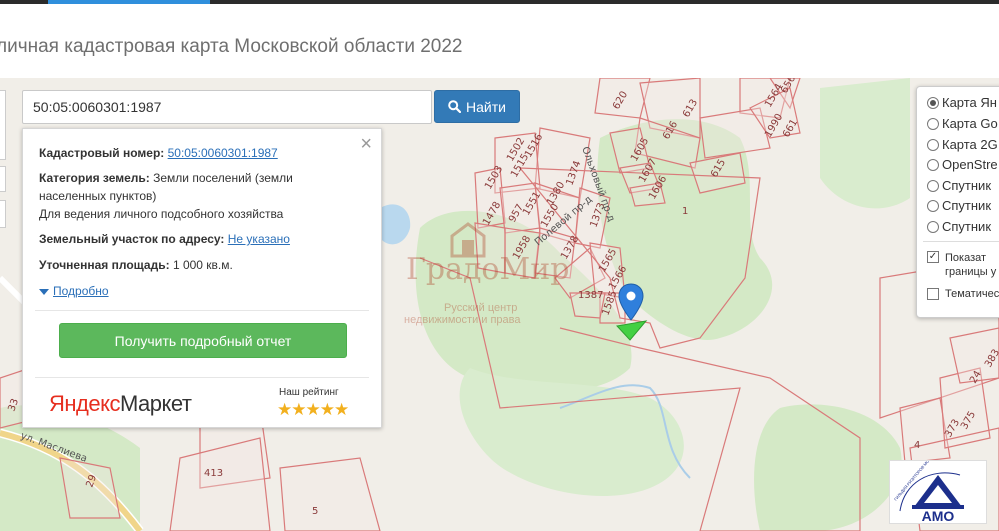 This screenshot has width=999, height=531. I want to click on parcel-label: 613, so click(690, 108).